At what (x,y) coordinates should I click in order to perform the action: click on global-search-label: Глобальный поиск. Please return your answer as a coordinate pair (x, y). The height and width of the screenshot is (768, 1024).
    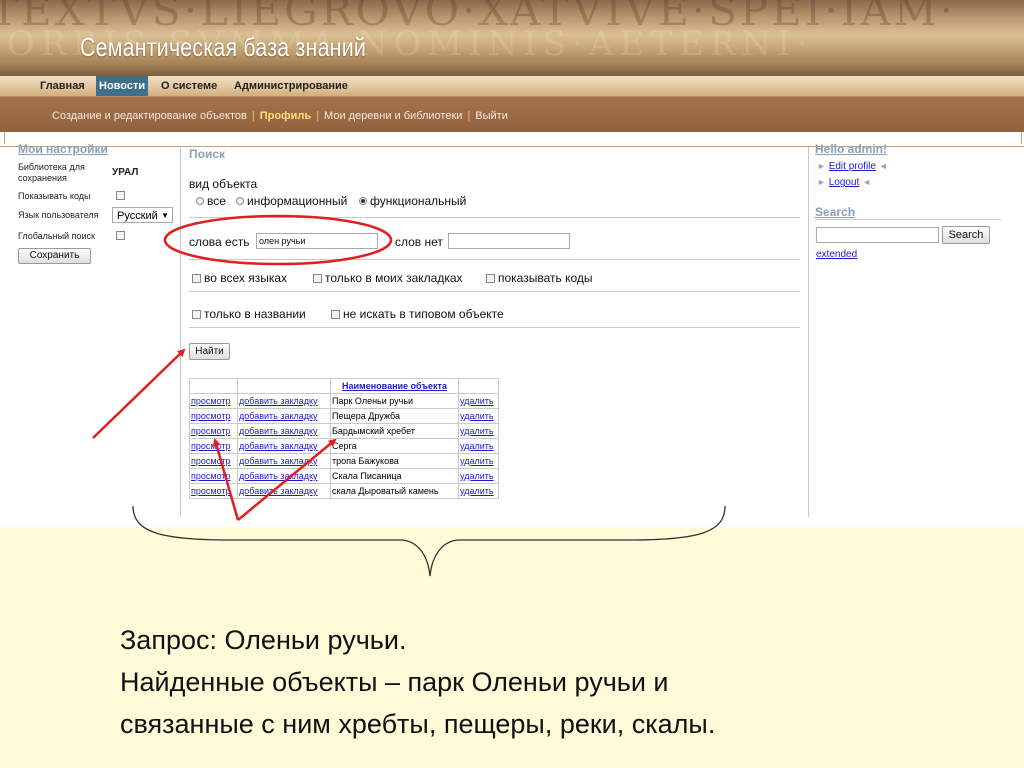
    Looking at the image, I should click on (56, 236).